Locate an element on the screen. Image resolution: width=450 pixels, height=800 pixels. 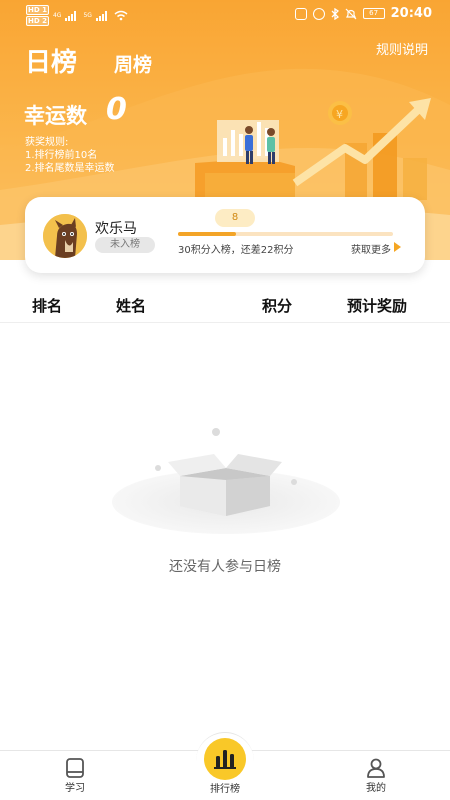
nav-item-study: 学习 is located at coordinates (75, 775).